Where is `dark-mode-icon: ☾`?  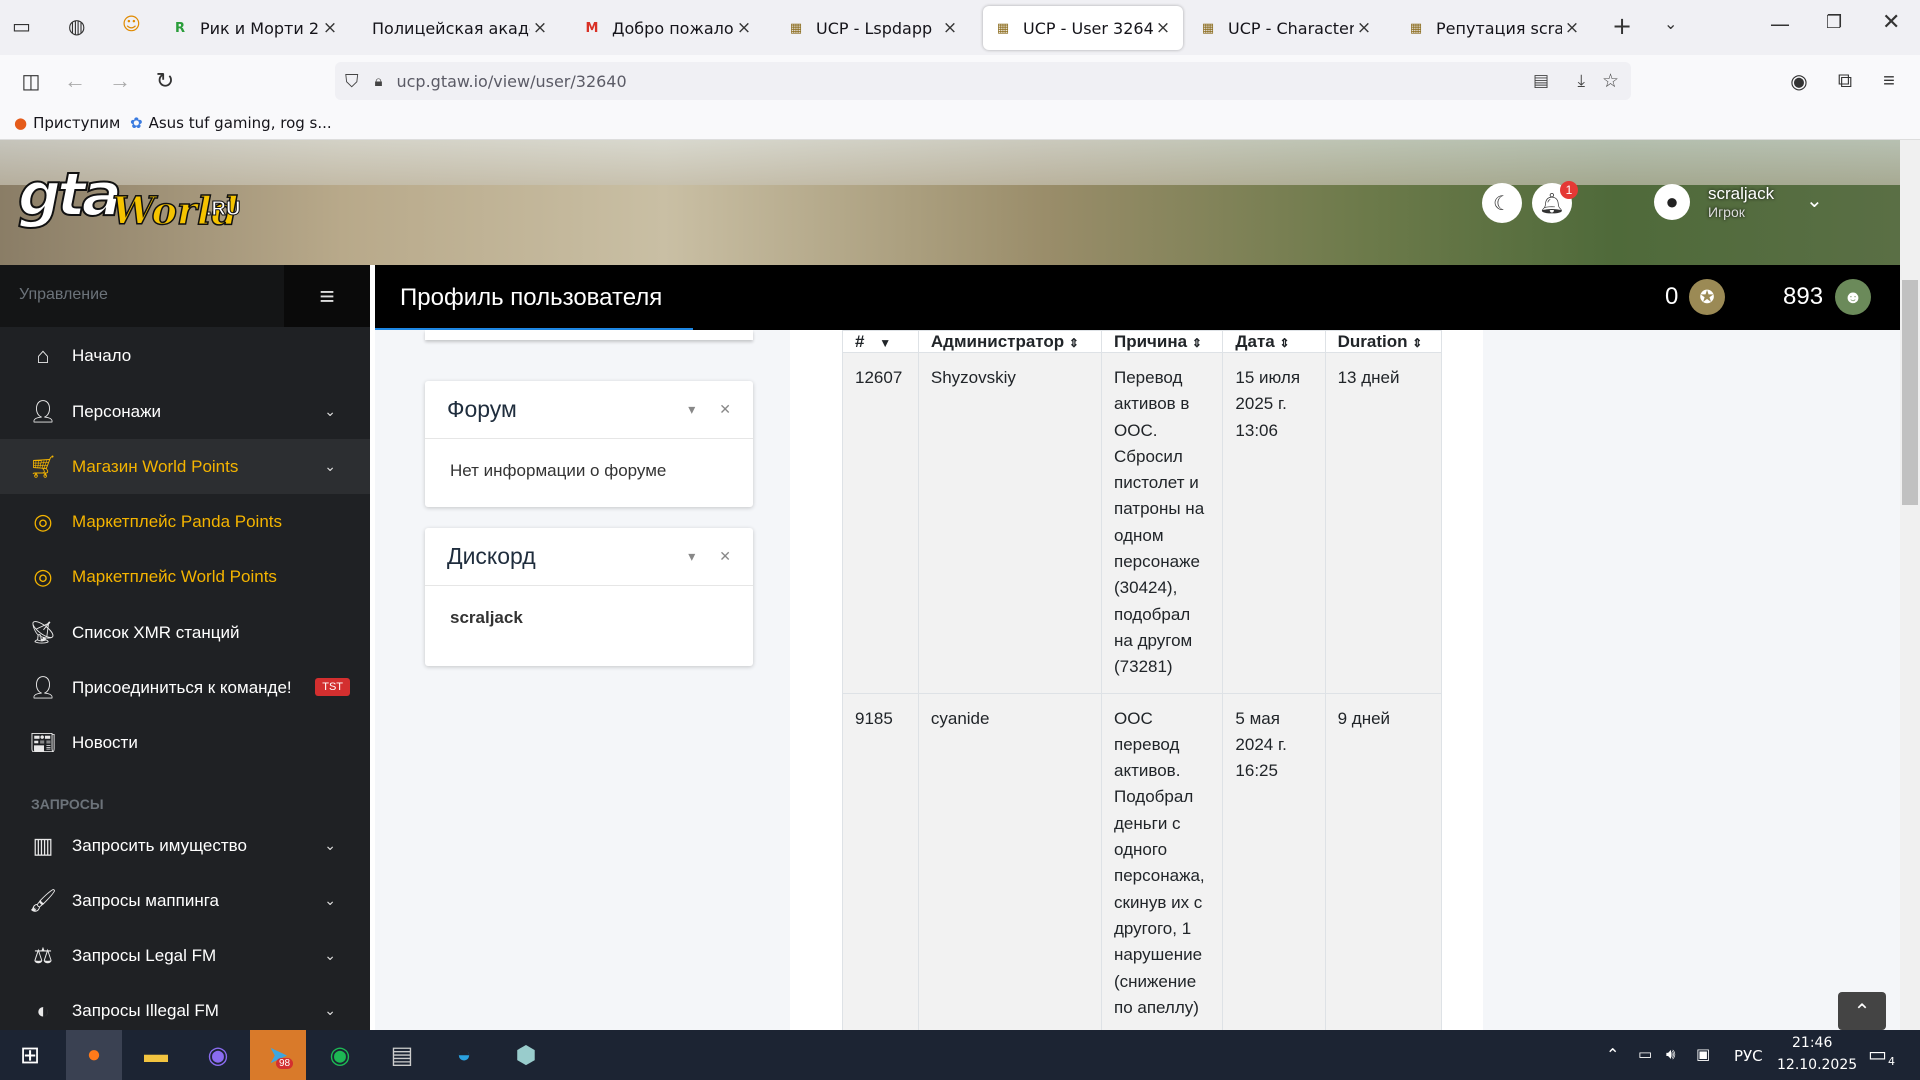 dark-mode-icon: ☾ is located at coordinates (1502, 203).